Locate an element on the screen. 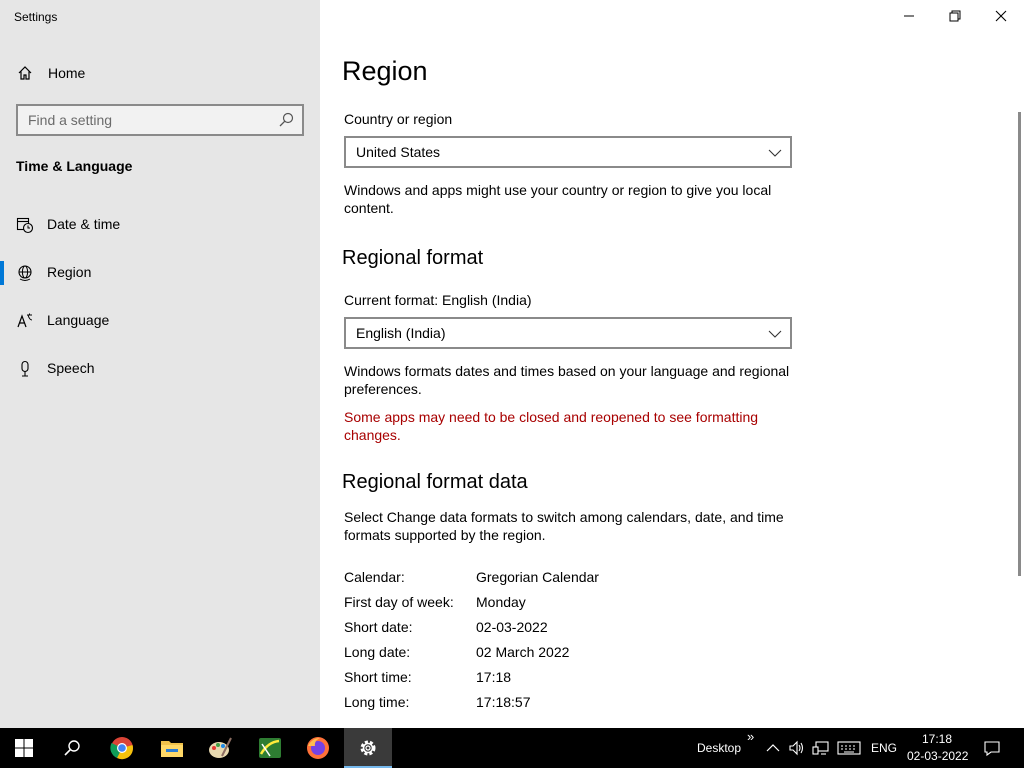 The height and width of the screenshot is (768, 1024). start-button is located at coordinates (24, 748).